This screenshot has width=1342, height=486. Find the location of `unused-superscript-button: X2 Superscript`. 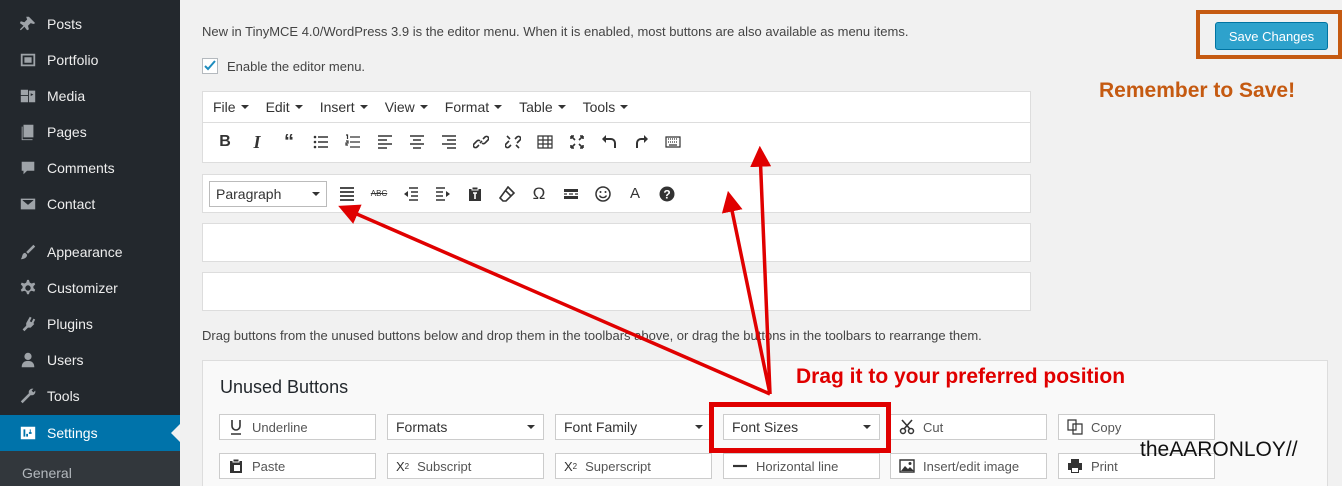

unused-superscript-button: X2 Superscript is located at coordinates (633, 466).